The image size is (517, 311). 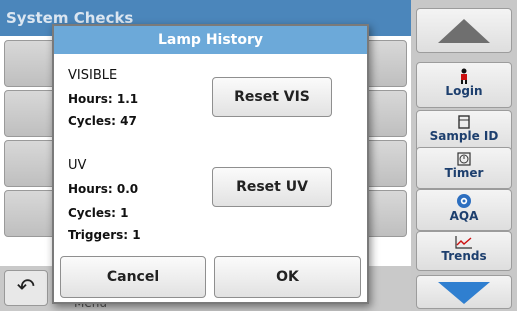 What do you see at coordinates (464, 173) in the screenshot?
I see `timer-label: Timer` at bounding box center [464, 173].